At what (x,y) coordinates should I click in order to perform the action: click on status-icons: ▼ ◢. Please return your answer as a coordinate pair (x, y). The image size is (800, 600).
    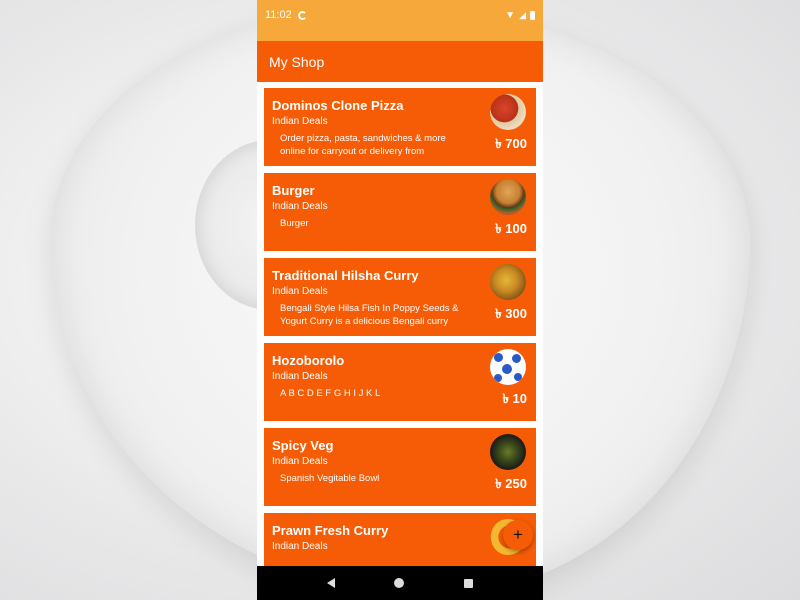
    Looking at the image, I should click on (520, 15).